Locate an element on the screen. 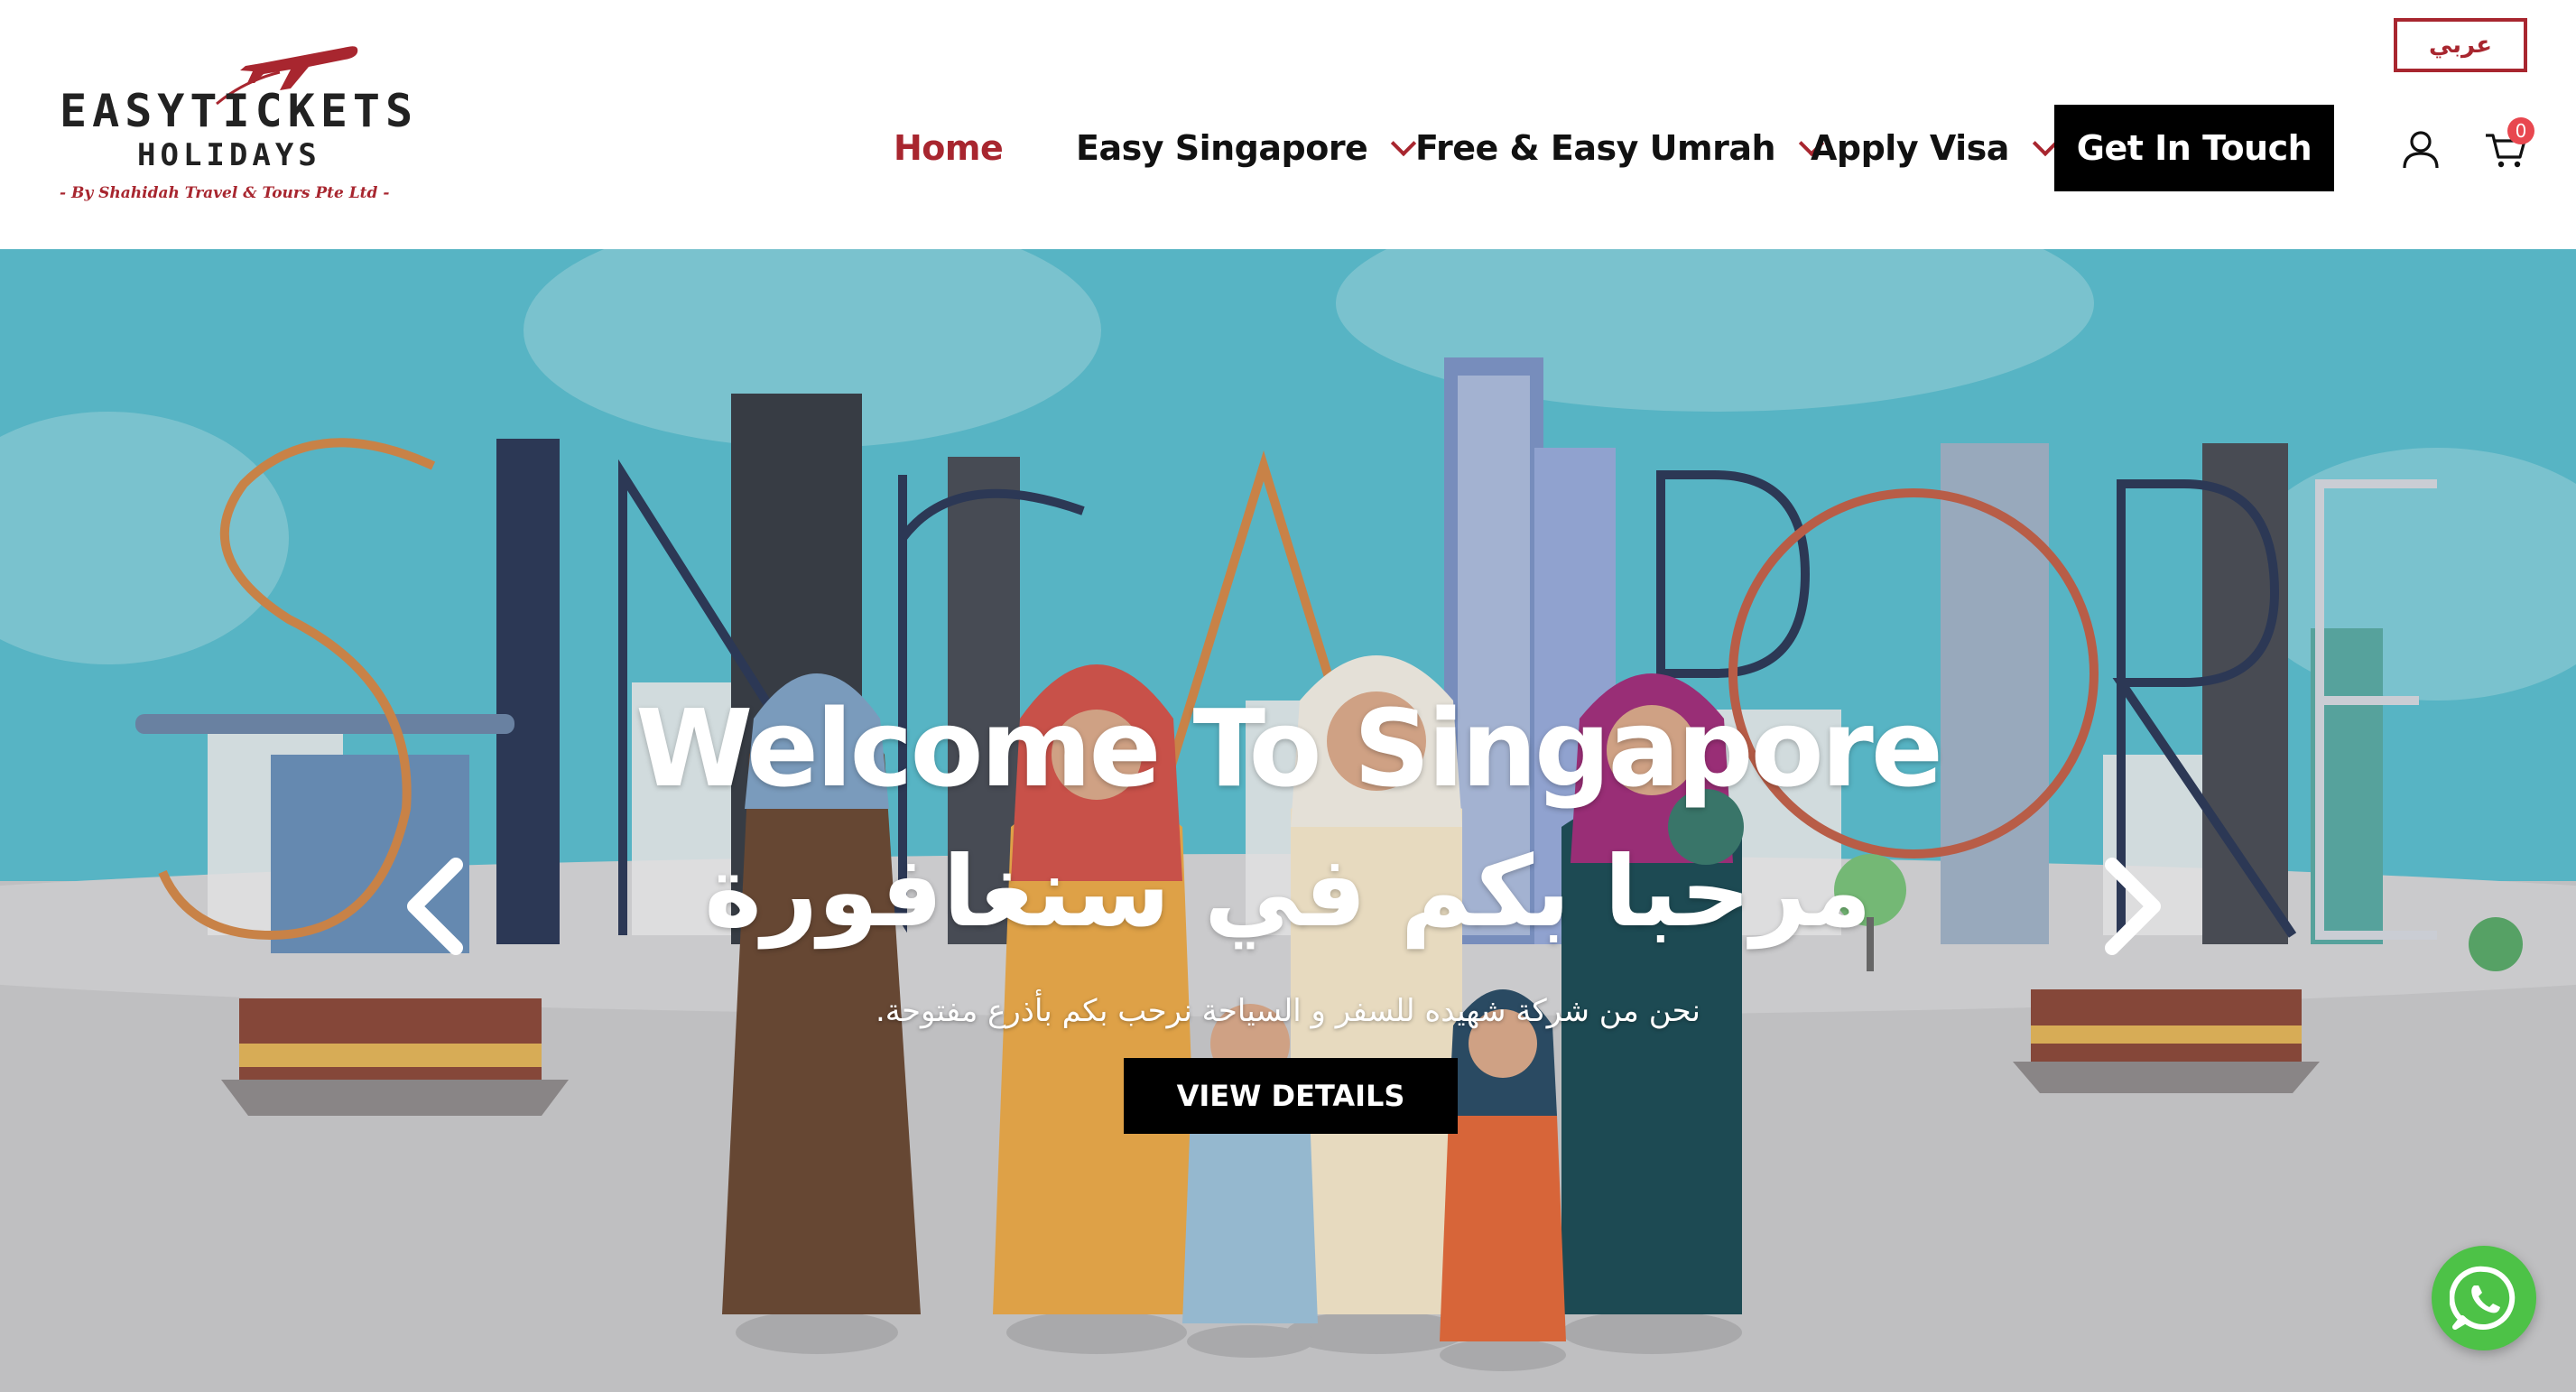  nav-item-apply-visa: Apply Visa is located at coordinates (1935, 148).